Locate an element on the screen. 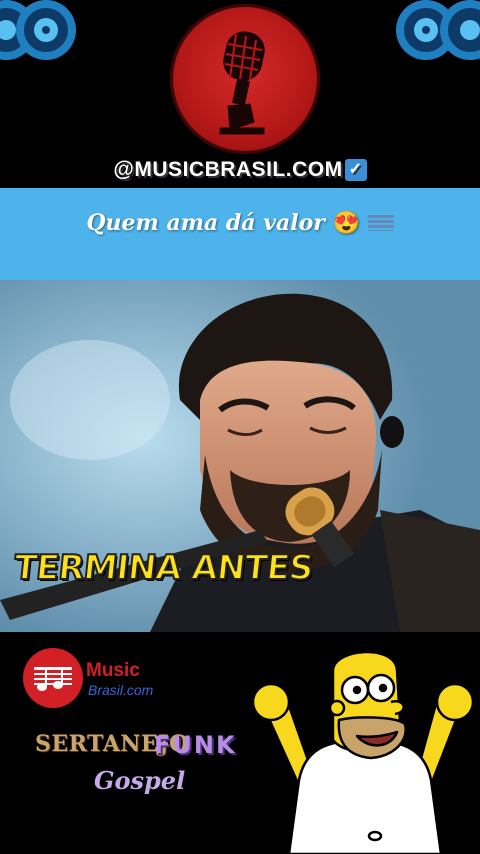 This screenshot has height=854, width=480. microphone-logo is located at coordinates (245, 79).